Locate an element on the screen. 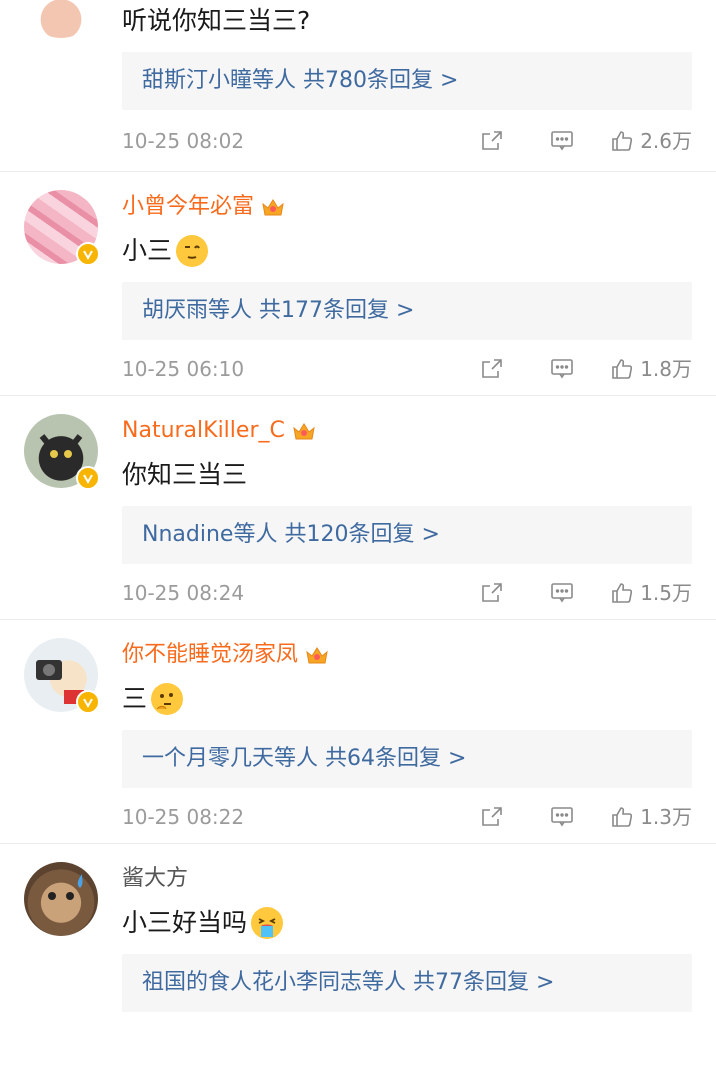  replies-summary: 胡厌雨等人 共177条回复 > is located at coordinates (407, 311).